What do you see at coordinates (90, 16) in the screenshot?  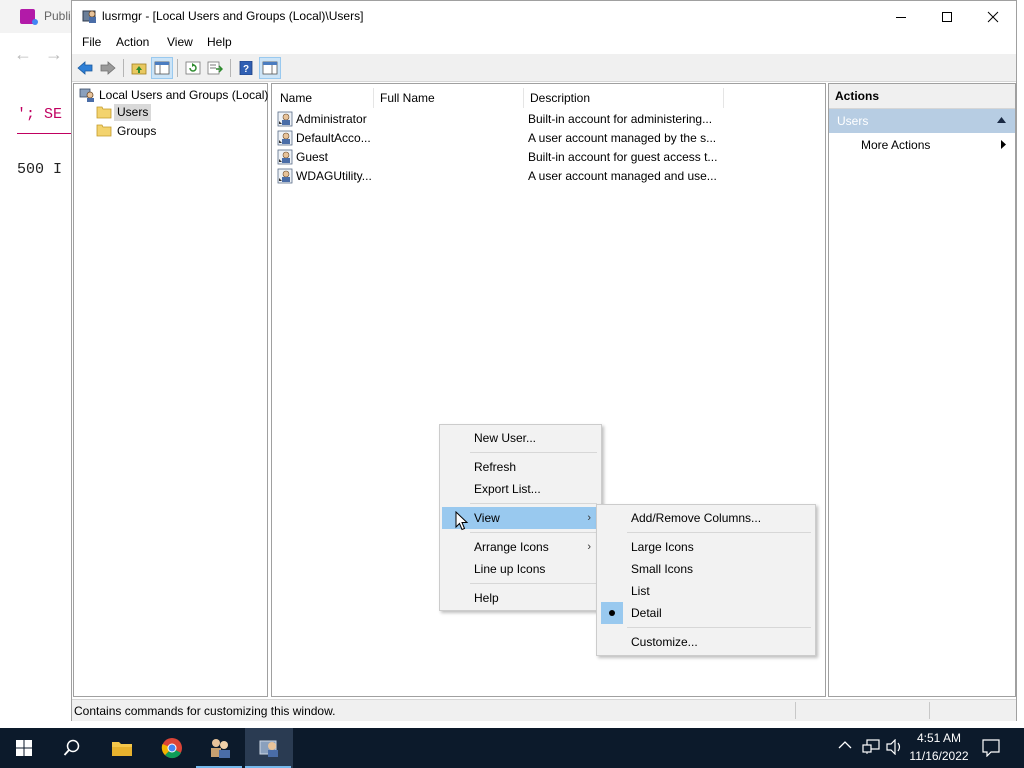 I see `app-icon` at bounding box center [90, 16].